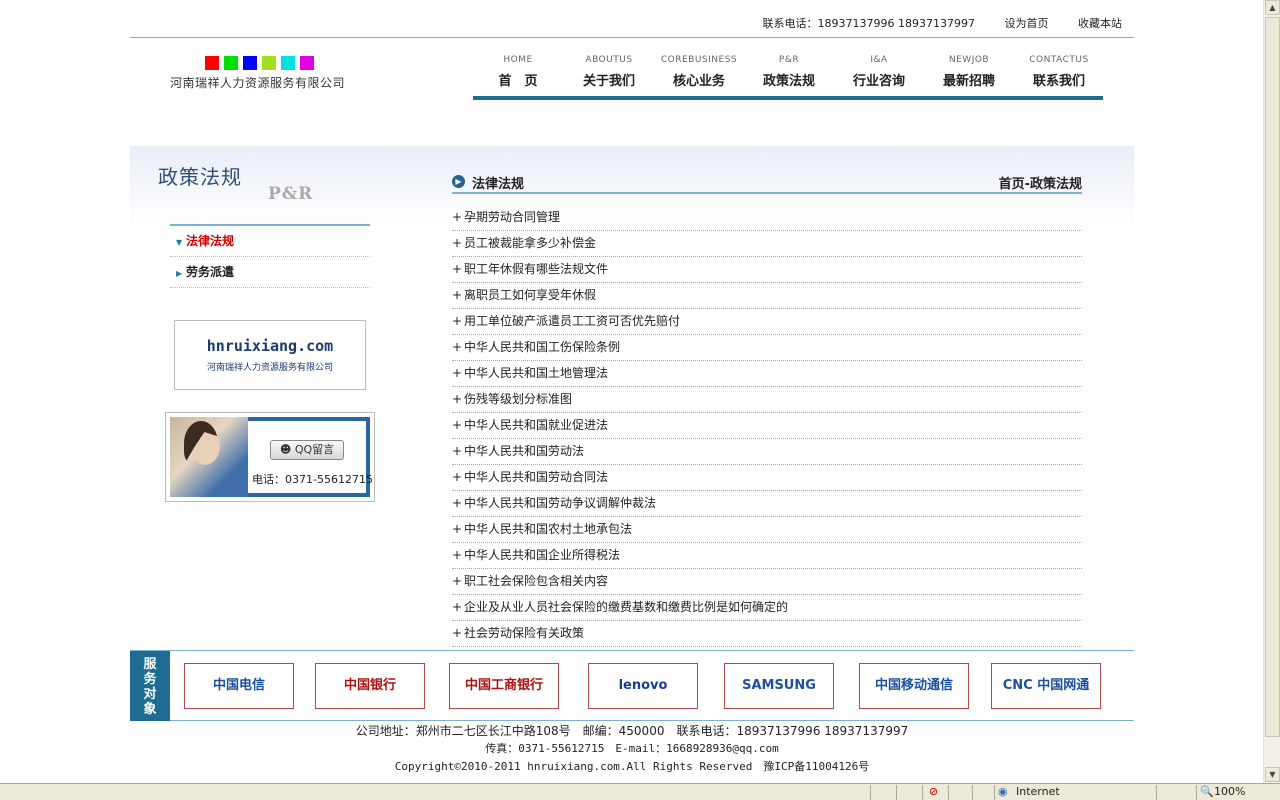 Image resolution: width=1280 pixels, height=800 pixels. Describe the element at coordinates (536, 425) in the screenshot. I see `list-item-link: 中华人民共和国就业促进法` at that location.